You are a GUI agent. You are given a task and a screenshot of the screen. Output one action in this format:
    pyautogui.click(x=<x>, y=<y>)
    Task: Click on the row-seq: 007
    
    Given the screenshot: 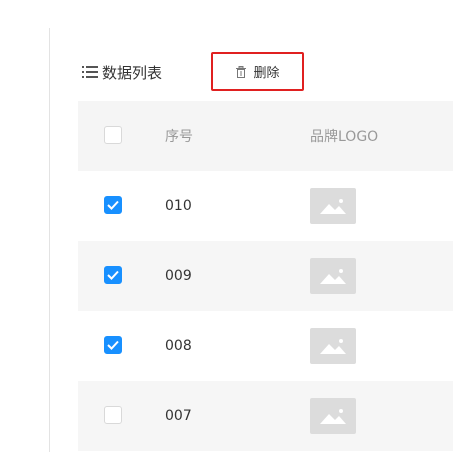 What is the action you would take?
    pyautogui.click(x=178, y=416)
    